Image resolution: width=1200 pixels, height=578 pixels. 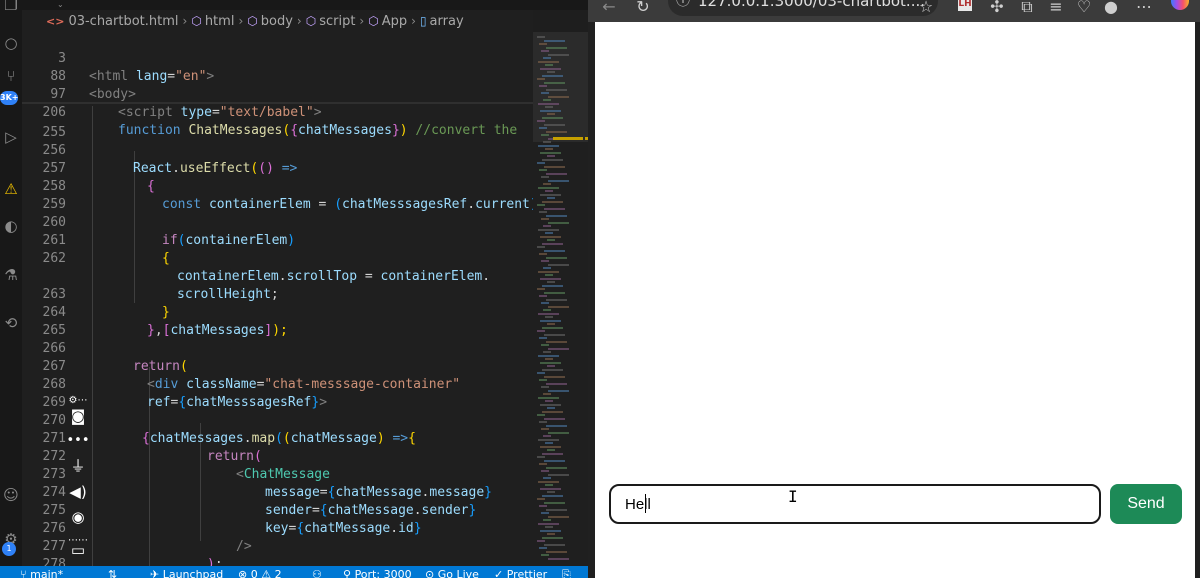 I want to click on favorites-list-icon: ≡, so click(x=1056, y=9).